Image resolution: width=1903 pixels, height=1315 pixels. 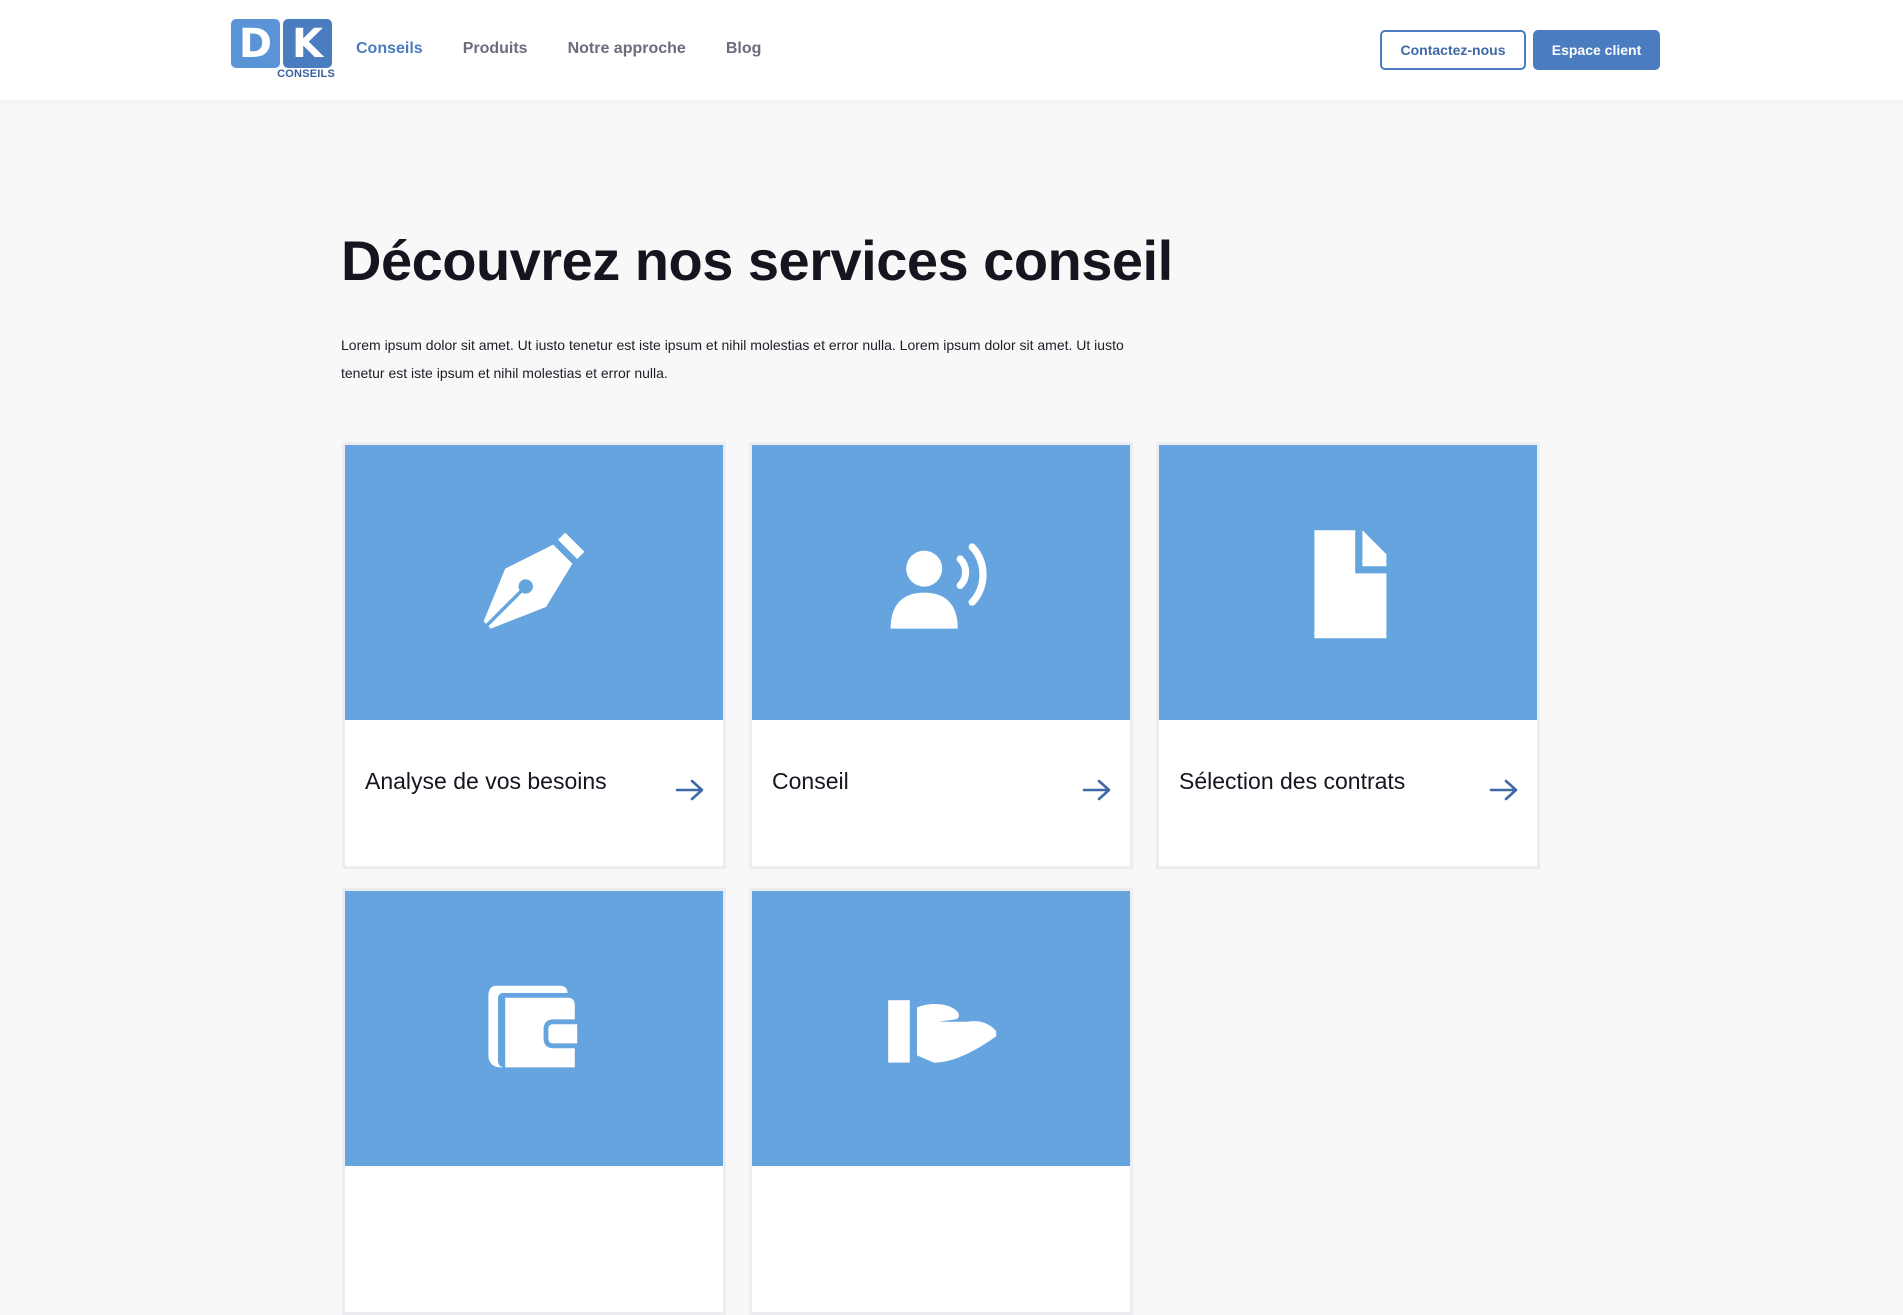 I want to click on card-label: Conseil, so click(x=810, y=781).